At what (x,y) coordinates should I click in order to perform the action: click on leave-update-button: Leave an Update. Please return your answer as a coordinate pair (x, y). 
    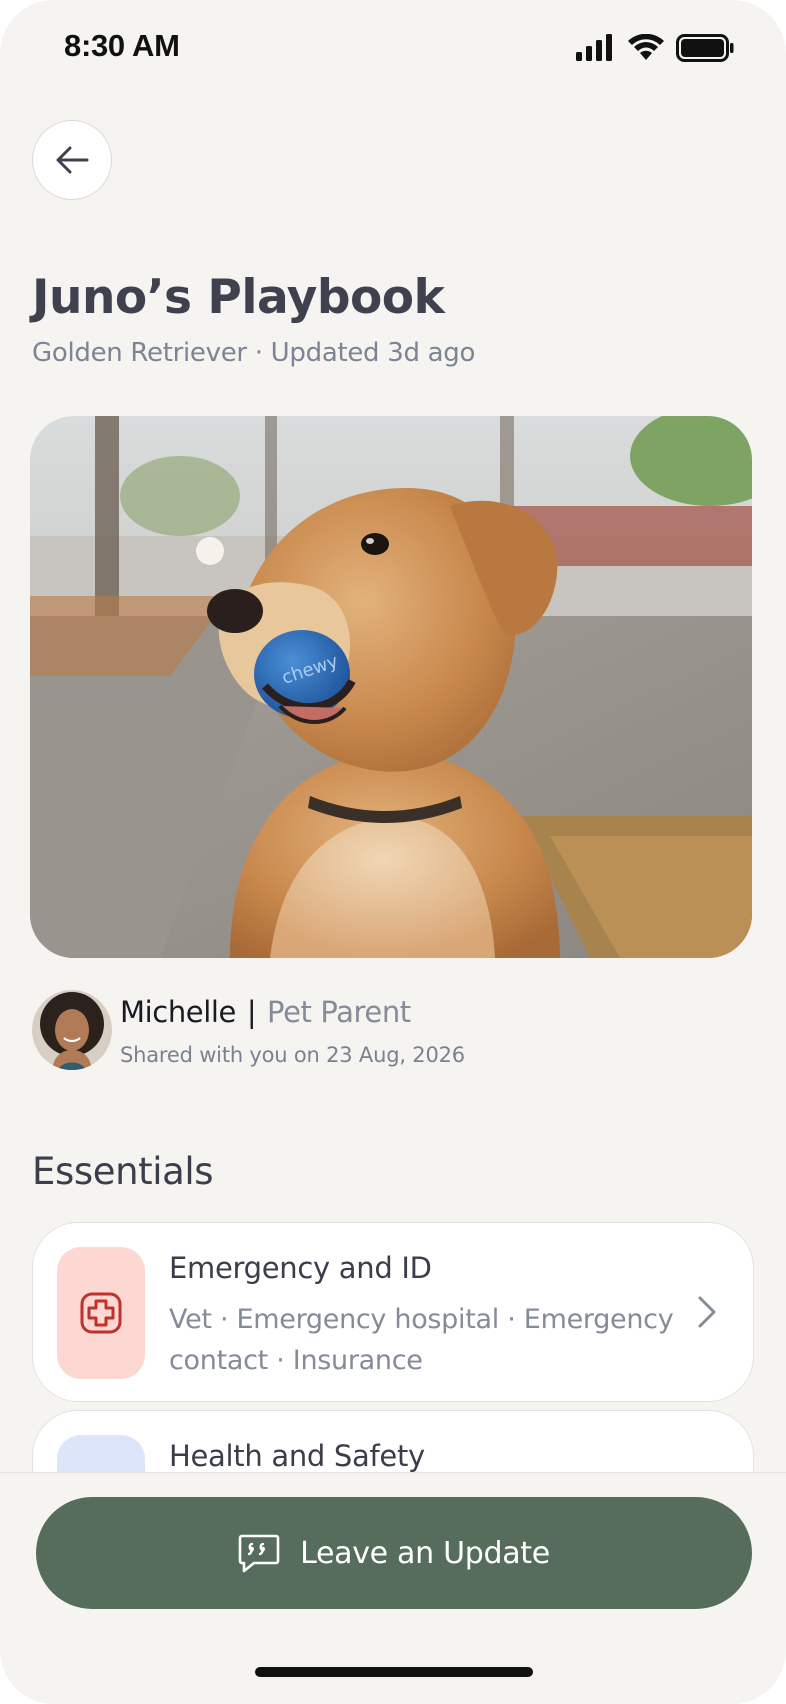
    Looking at the image, I should click on (394, 1553).